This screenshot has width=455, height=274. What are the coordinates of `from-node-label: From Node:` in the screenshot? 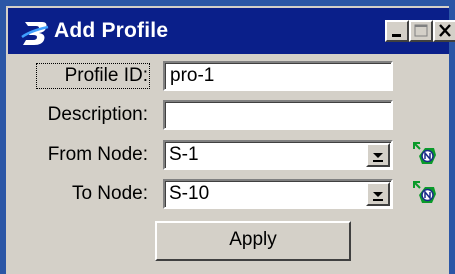 It's located at (97, 154).